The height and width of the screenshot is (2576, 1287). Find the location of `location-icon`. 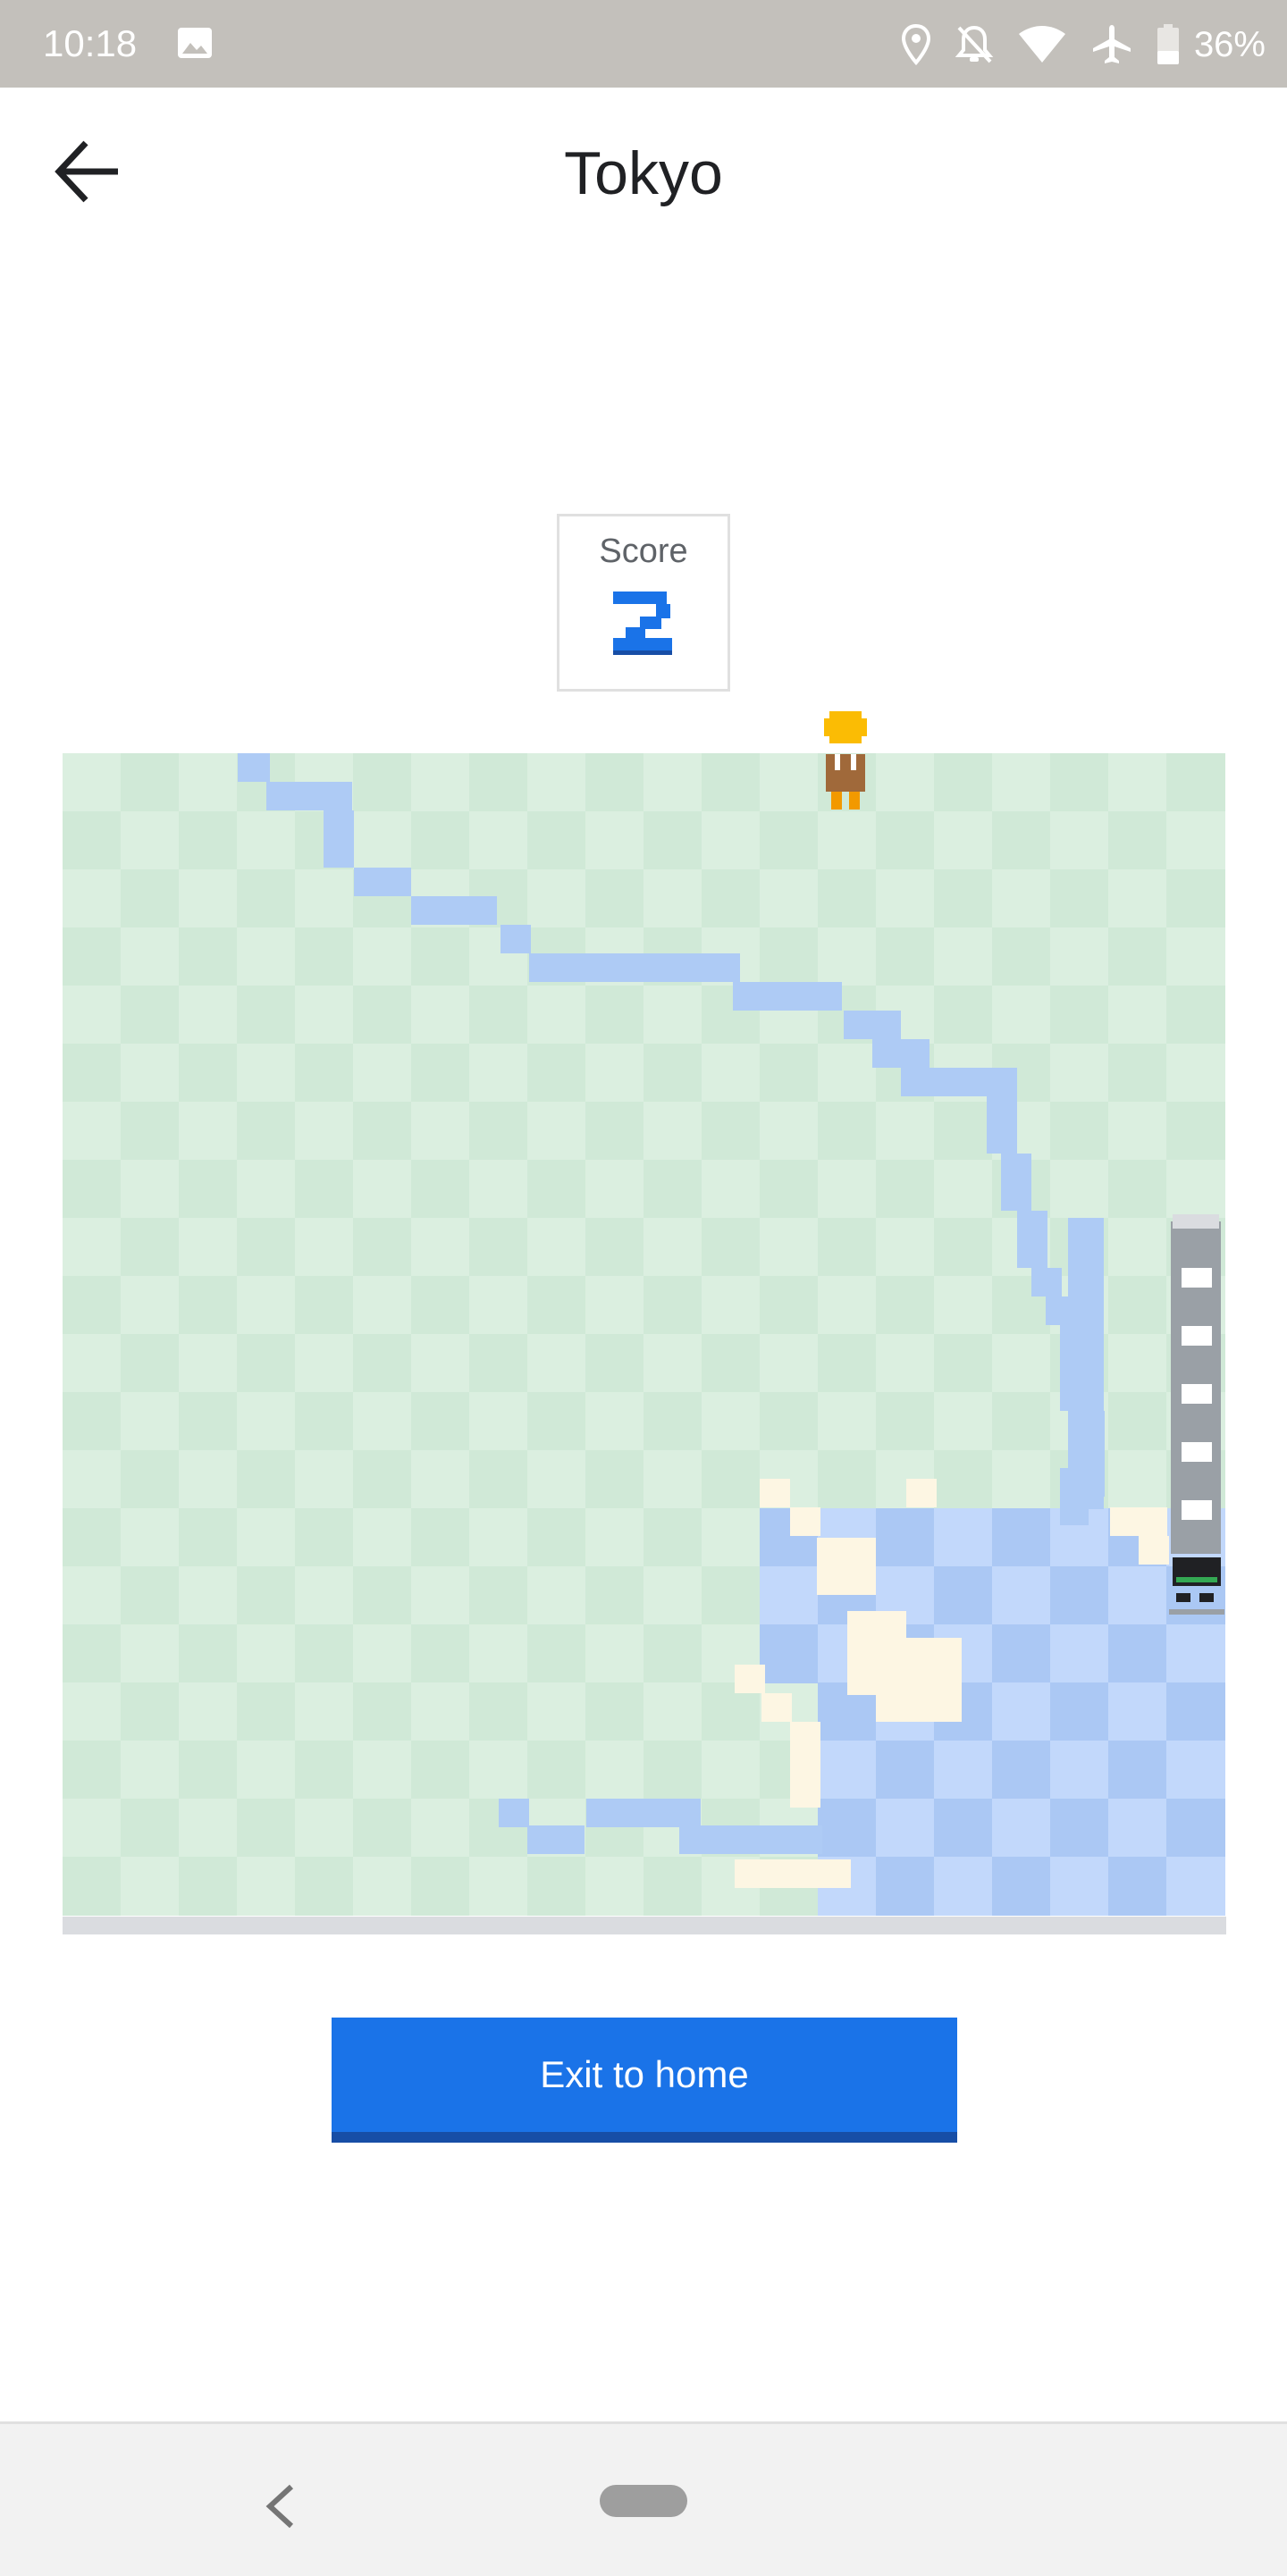

location-icon is located at coordinates (916, 44).